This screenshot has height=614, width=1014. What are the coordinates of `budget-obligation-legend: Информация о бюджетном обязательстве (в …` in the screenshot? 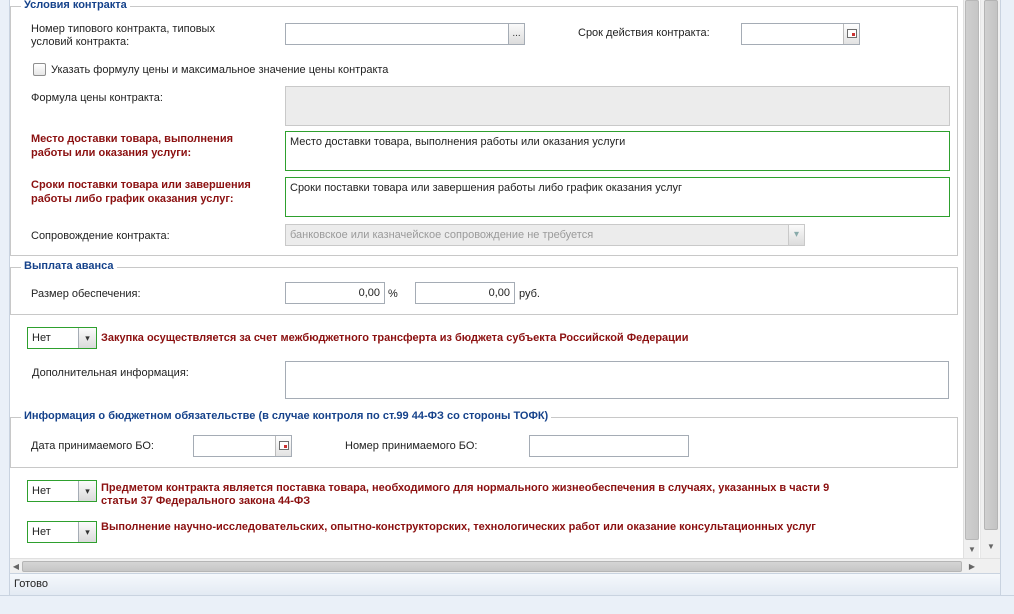 It's located at (286, 416).